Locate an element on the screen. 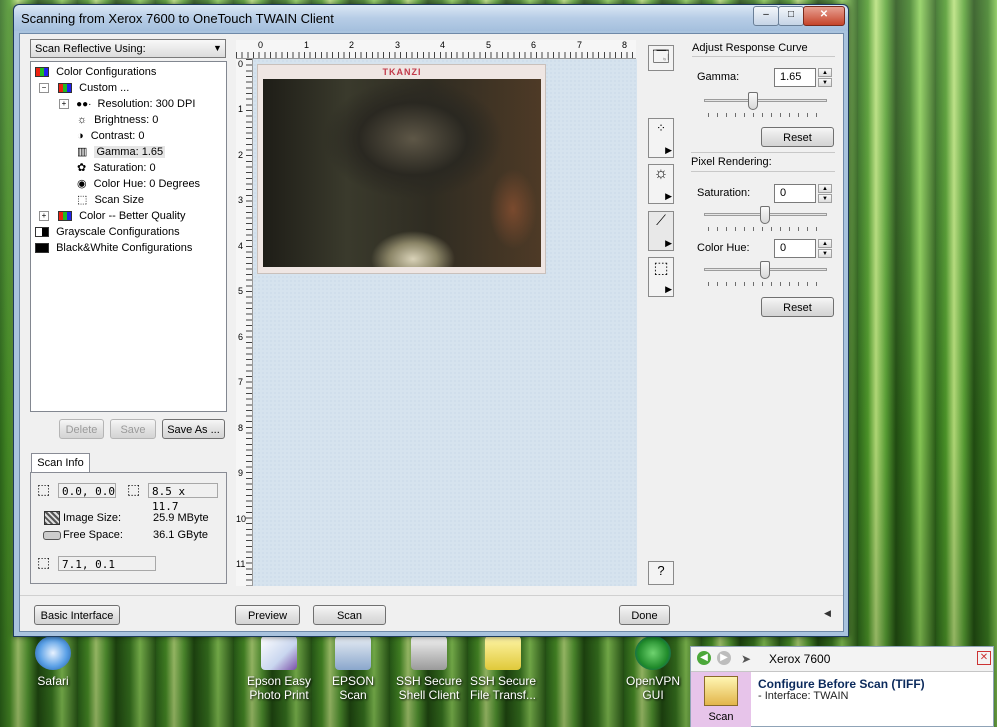 The height and width of the screenshot is (727, 997). notification-detail: - Interface: TWAIN is located at coordinates (803, 696).